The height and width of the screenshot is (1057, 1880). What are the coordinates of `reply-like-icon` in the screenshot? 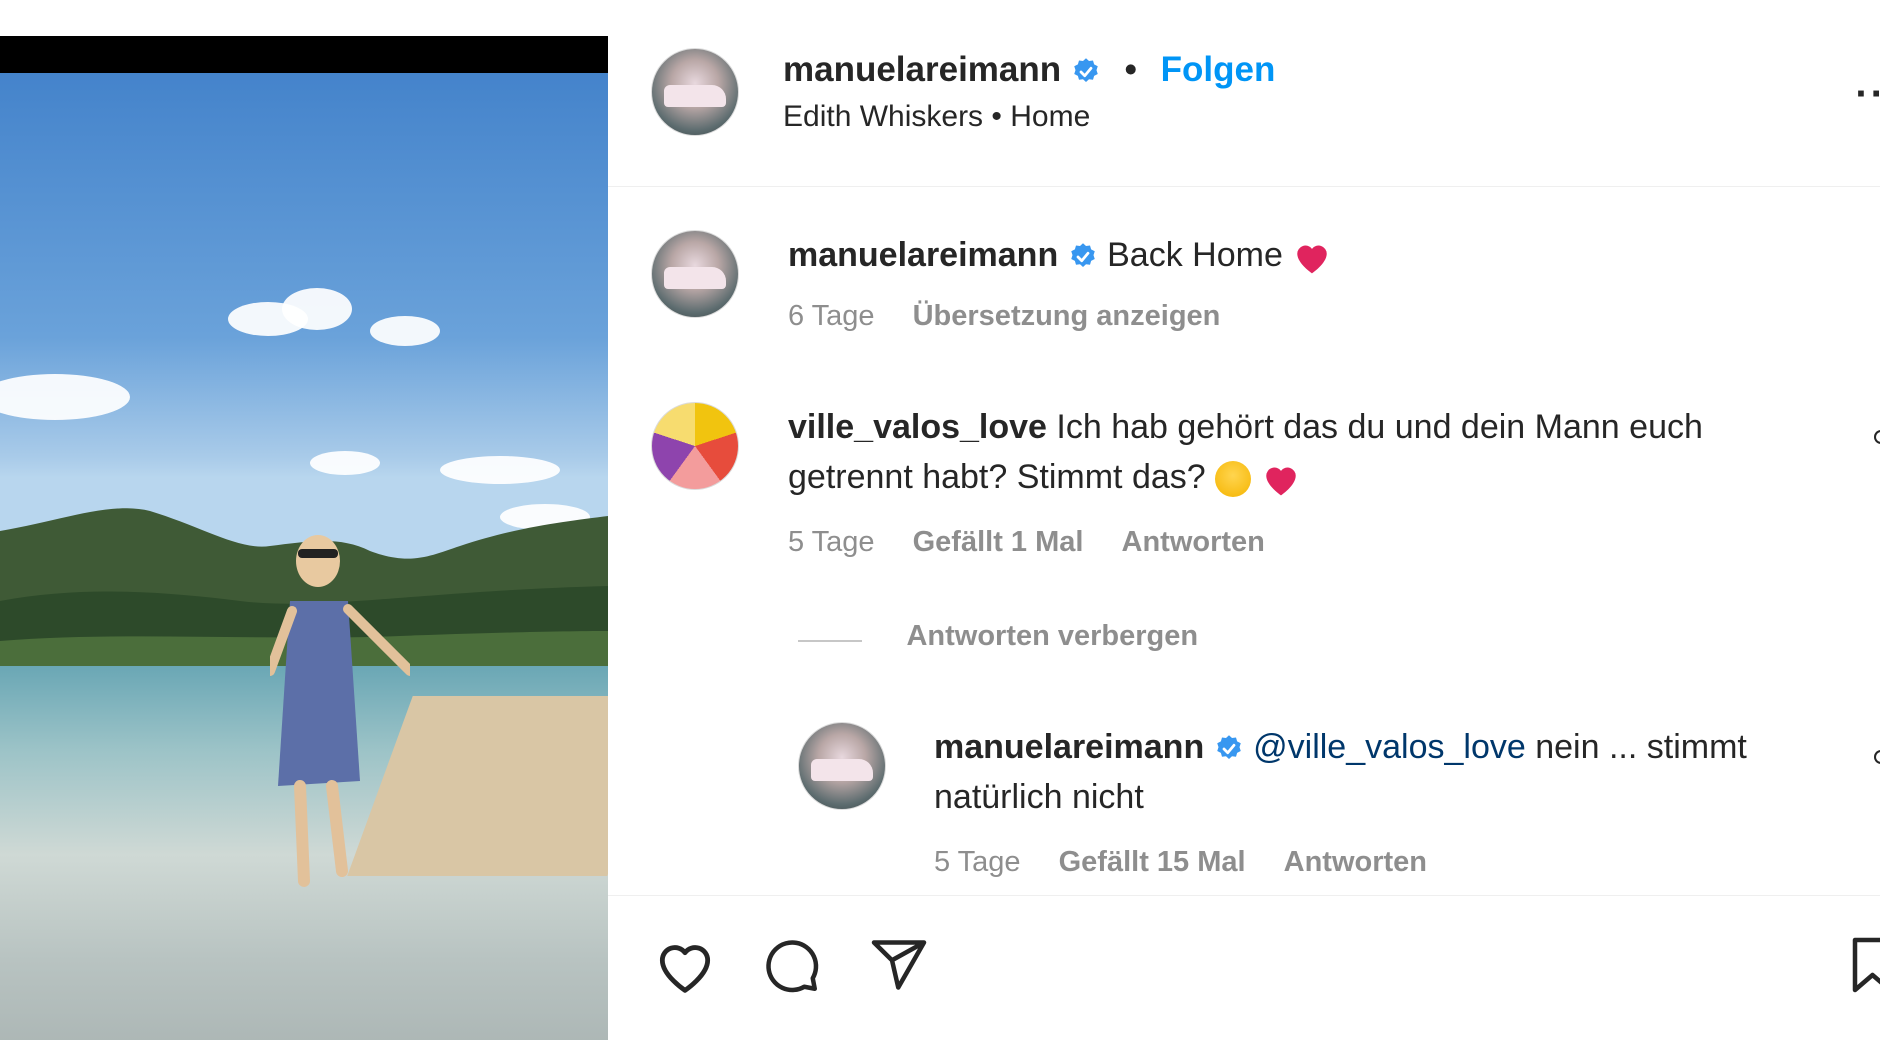 It's located at (1877, 757).